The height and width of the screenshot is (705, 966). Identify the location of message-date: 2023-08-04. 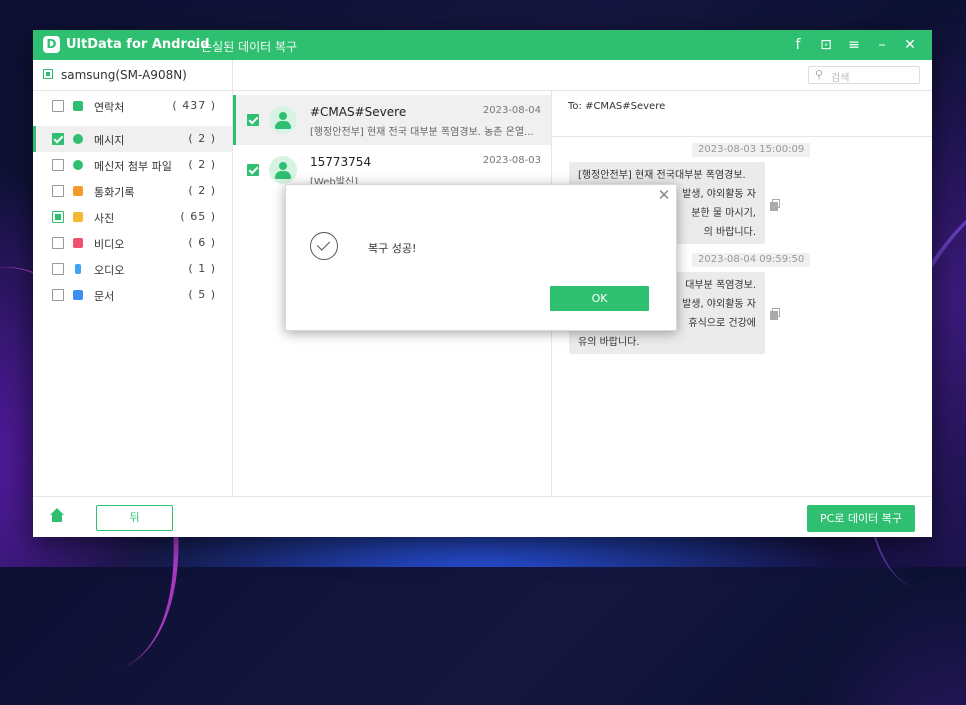
(511, 110).